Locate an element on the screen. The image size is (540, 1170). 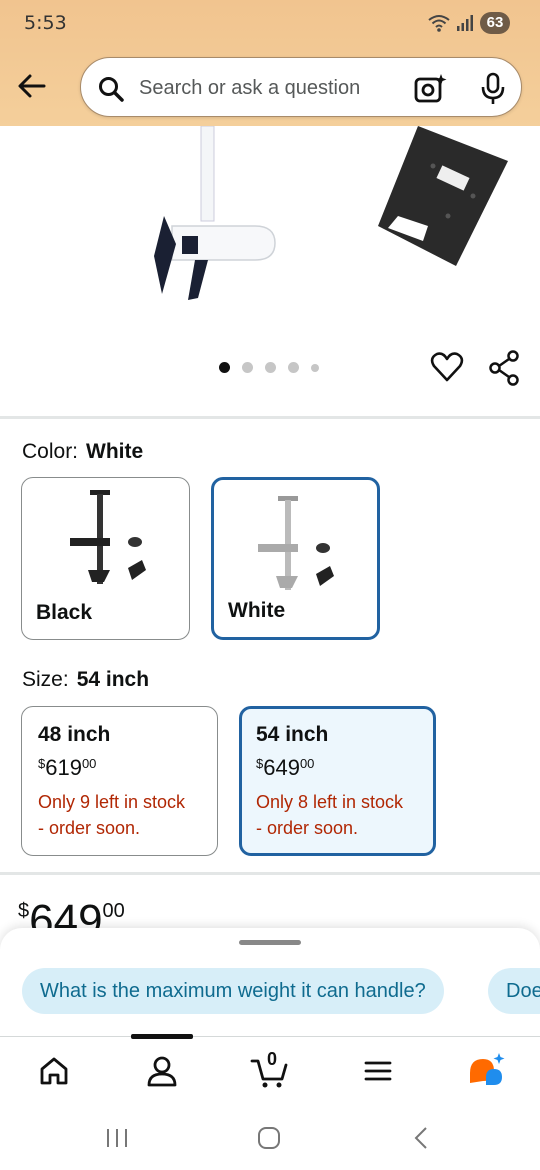
camera-lens-icon is located at coordinates (430, 89).